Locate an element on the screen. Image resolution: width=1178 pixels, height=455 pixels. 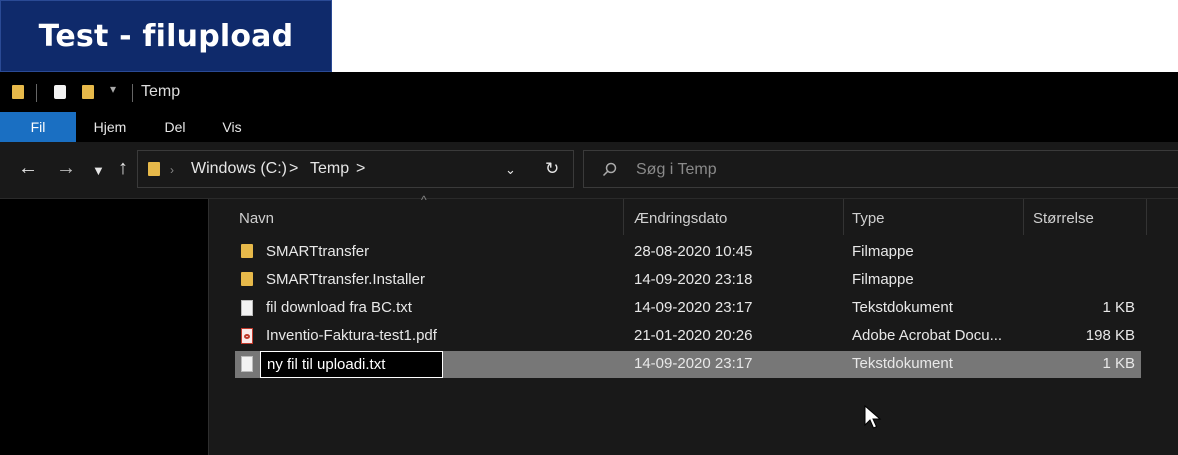
search-box: Søg i Temp is located at coordinates (880, 169).